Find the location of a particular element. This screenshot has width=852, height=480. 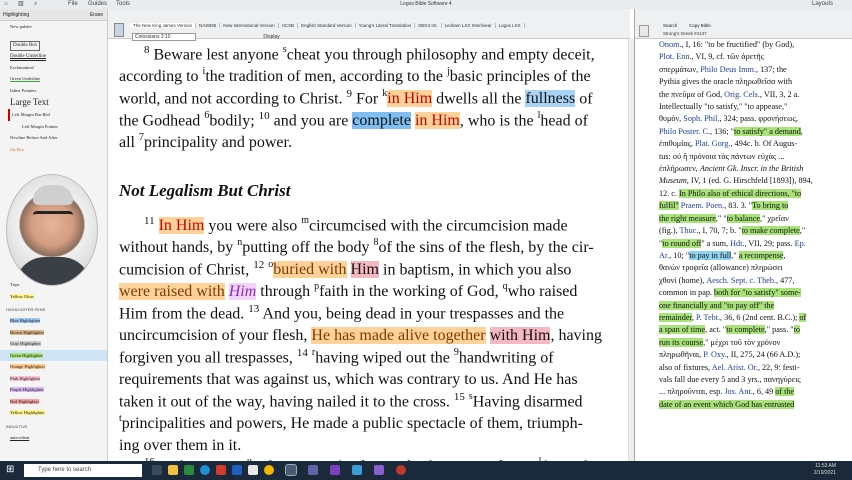

clock-time: 11:53 AM is located at coordinates (825, 466).